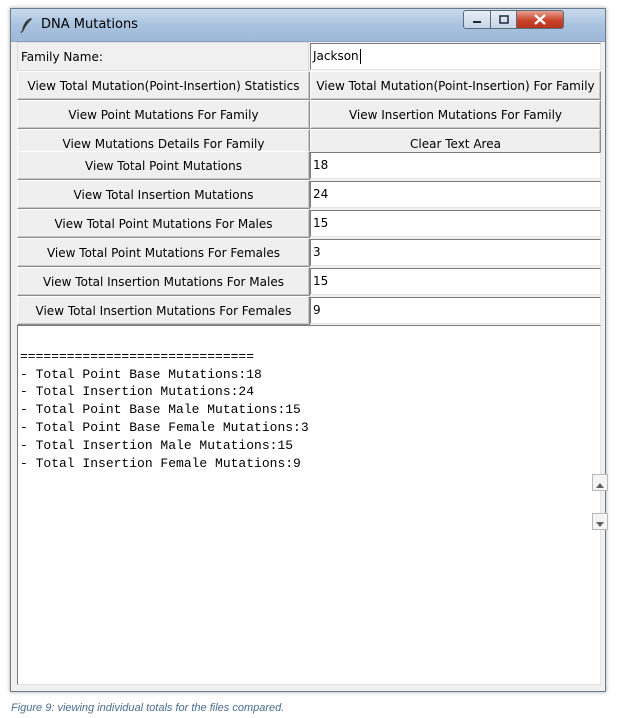 The image size is (630, 718). What do you see at coordinates (137, 392) in the screenshot?
I see `text-line: - Total Insertion Mutations:24` at bounding box center [137, 392].